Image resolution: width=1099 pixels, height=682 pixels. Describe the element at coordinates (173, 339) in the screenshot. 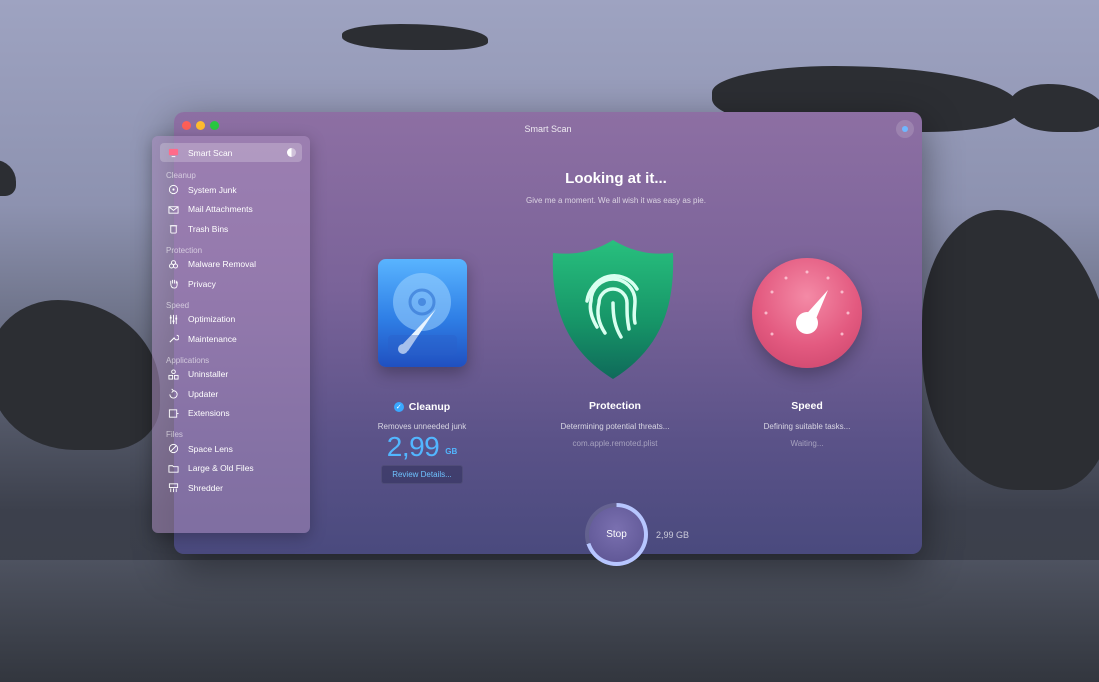

I see `wrench-icon` at that location.